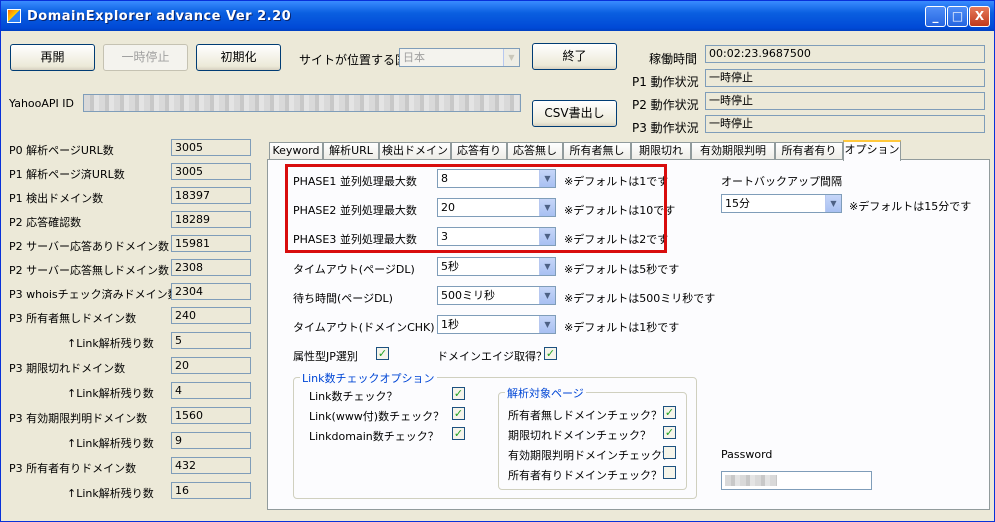 Image resolution: width=995 pixels, height=522 pixels. I want to click on initialize-button: 初期化, so click(238, 57).